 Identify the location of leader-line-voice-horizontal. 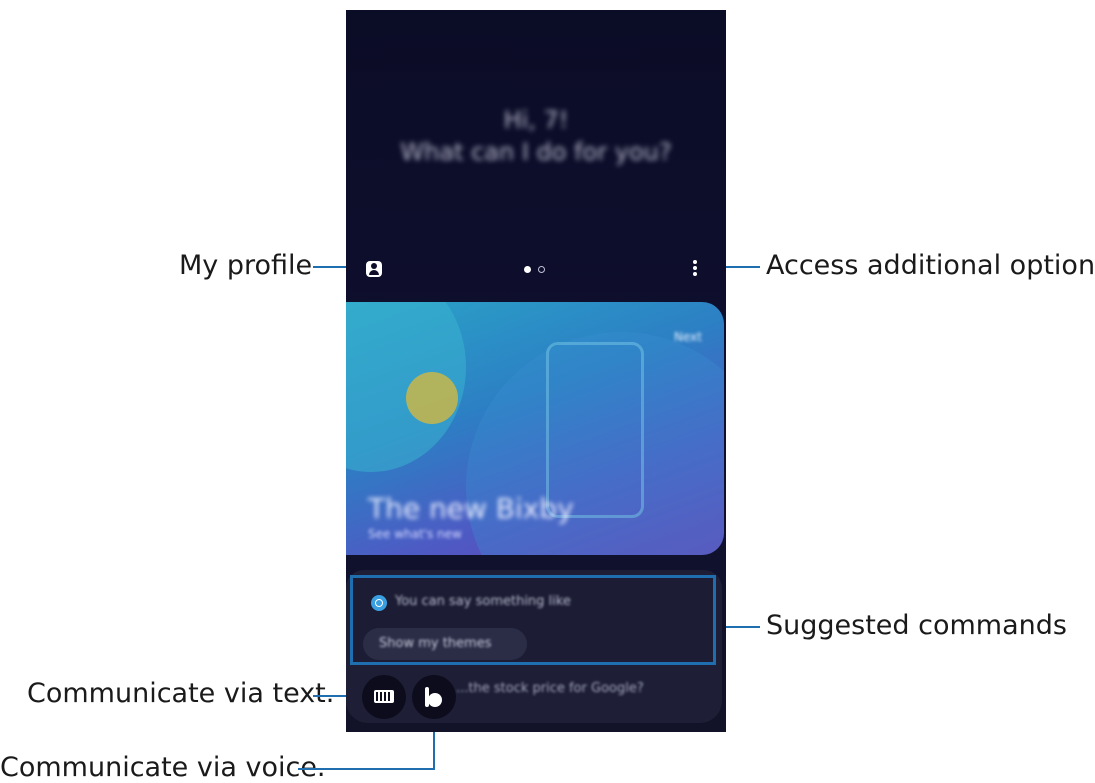
(366, 769).